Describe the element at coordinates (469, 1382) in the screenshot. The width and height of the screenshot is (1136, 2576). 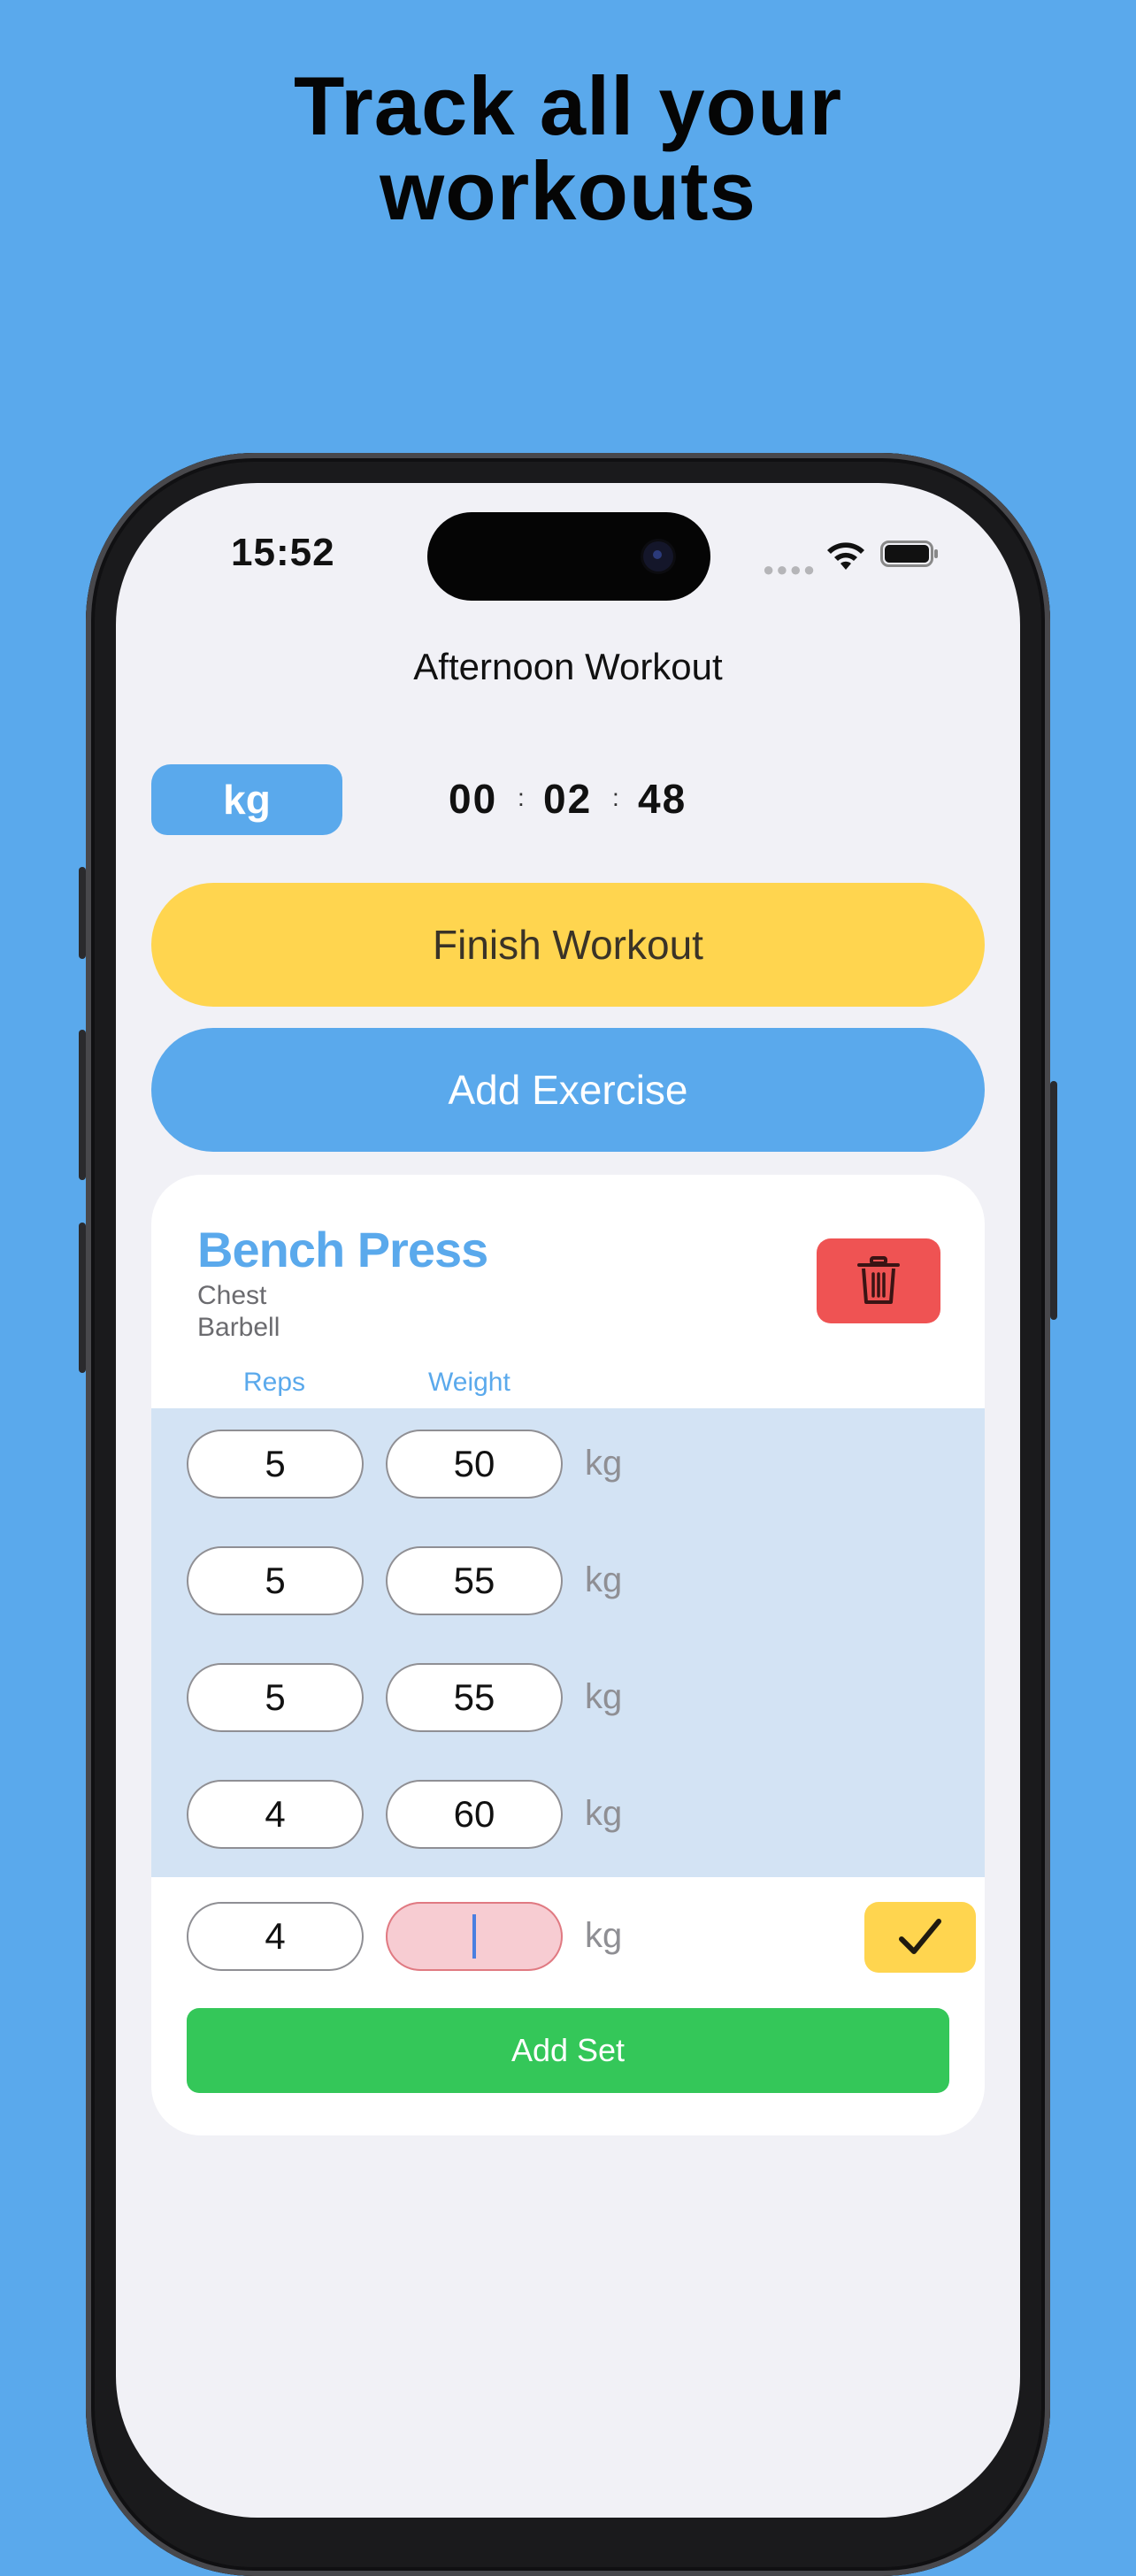
I see `column-header-weight: Weight` at that location.